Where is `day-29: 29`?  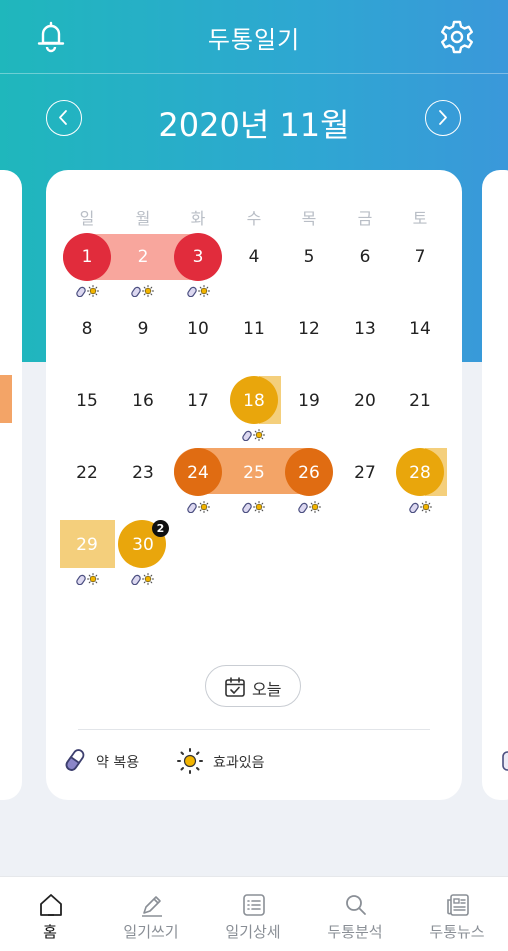
day-29: 29 is located at coordinates (87, 545).